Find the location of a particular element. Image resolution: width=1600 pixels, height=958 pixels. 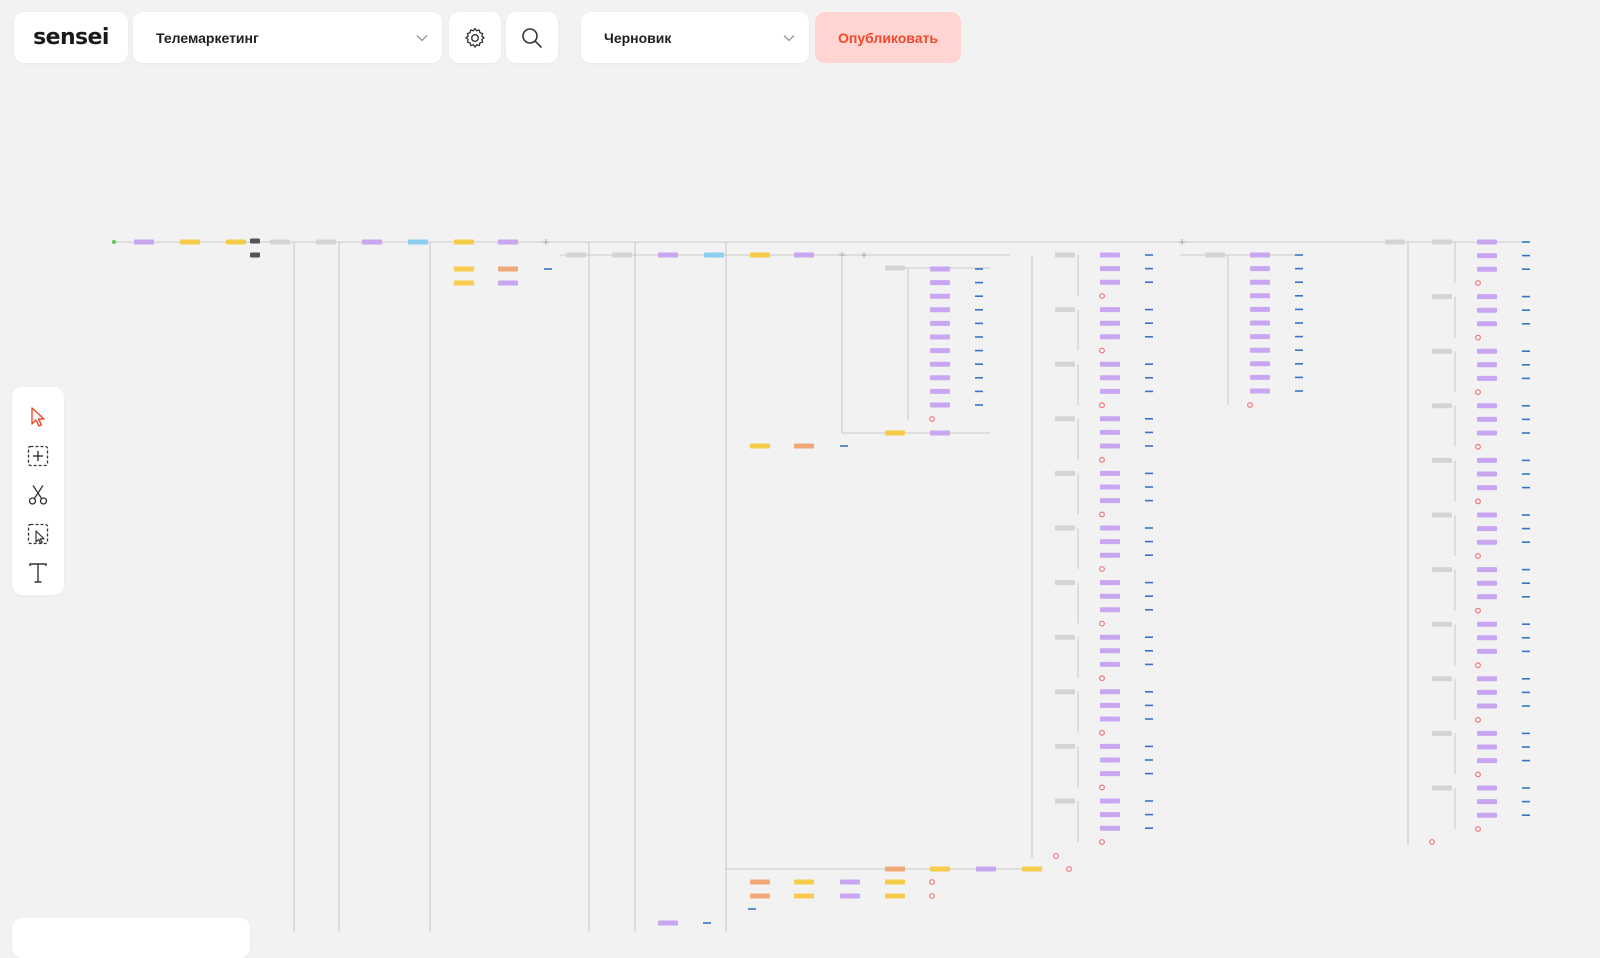

project-select: Телемаркетинг is located at coordinates (287, 37).